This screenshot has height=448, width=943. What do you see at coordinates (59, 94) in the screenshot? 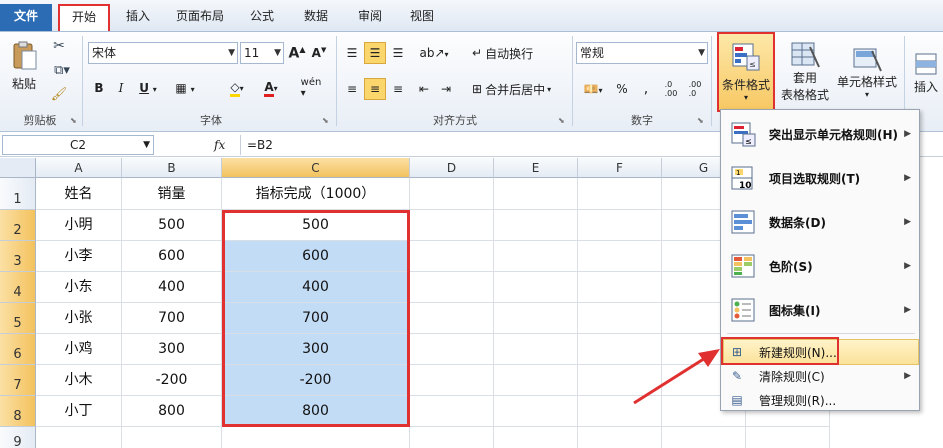
I see `format-painter-button: 🖌` at bounding box center [59, 94].